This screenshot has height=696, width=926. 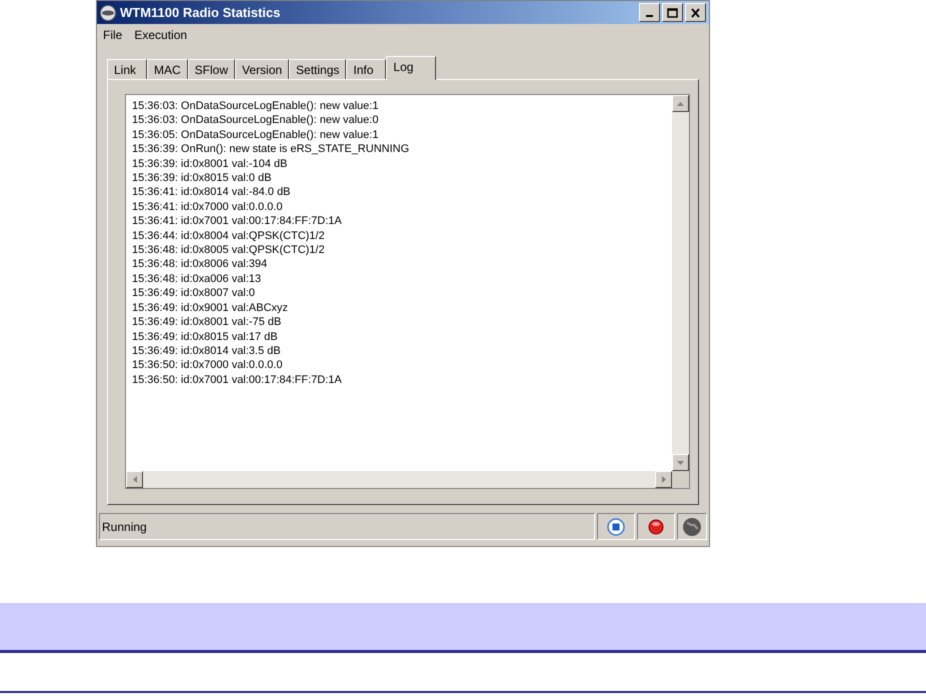 I want to click on up-arrow-icon, so click(x=680, y=104).